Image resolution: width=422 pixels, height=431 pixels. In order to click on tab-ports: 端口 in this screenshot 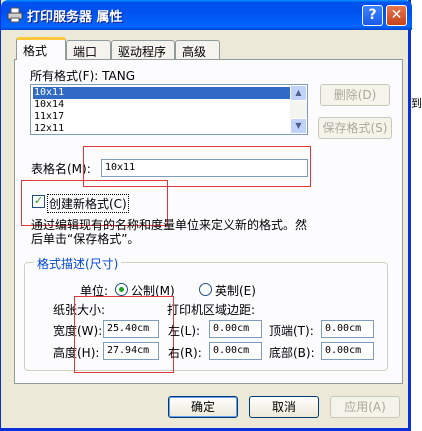, I will do `click(88, 49)`.